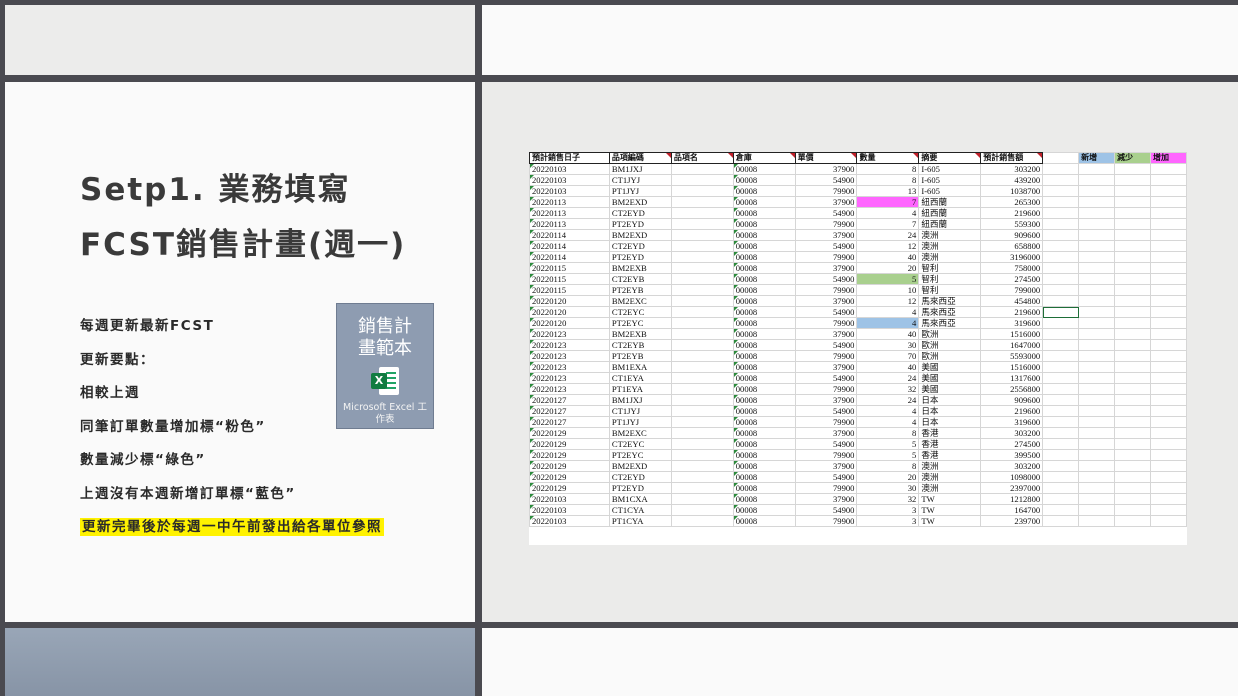 The height and width of the screenshot is (696, 1238). Describe the element at coordinates (1012, 488) in the screenshot. I see `cell-amount: 2397000` at that location.